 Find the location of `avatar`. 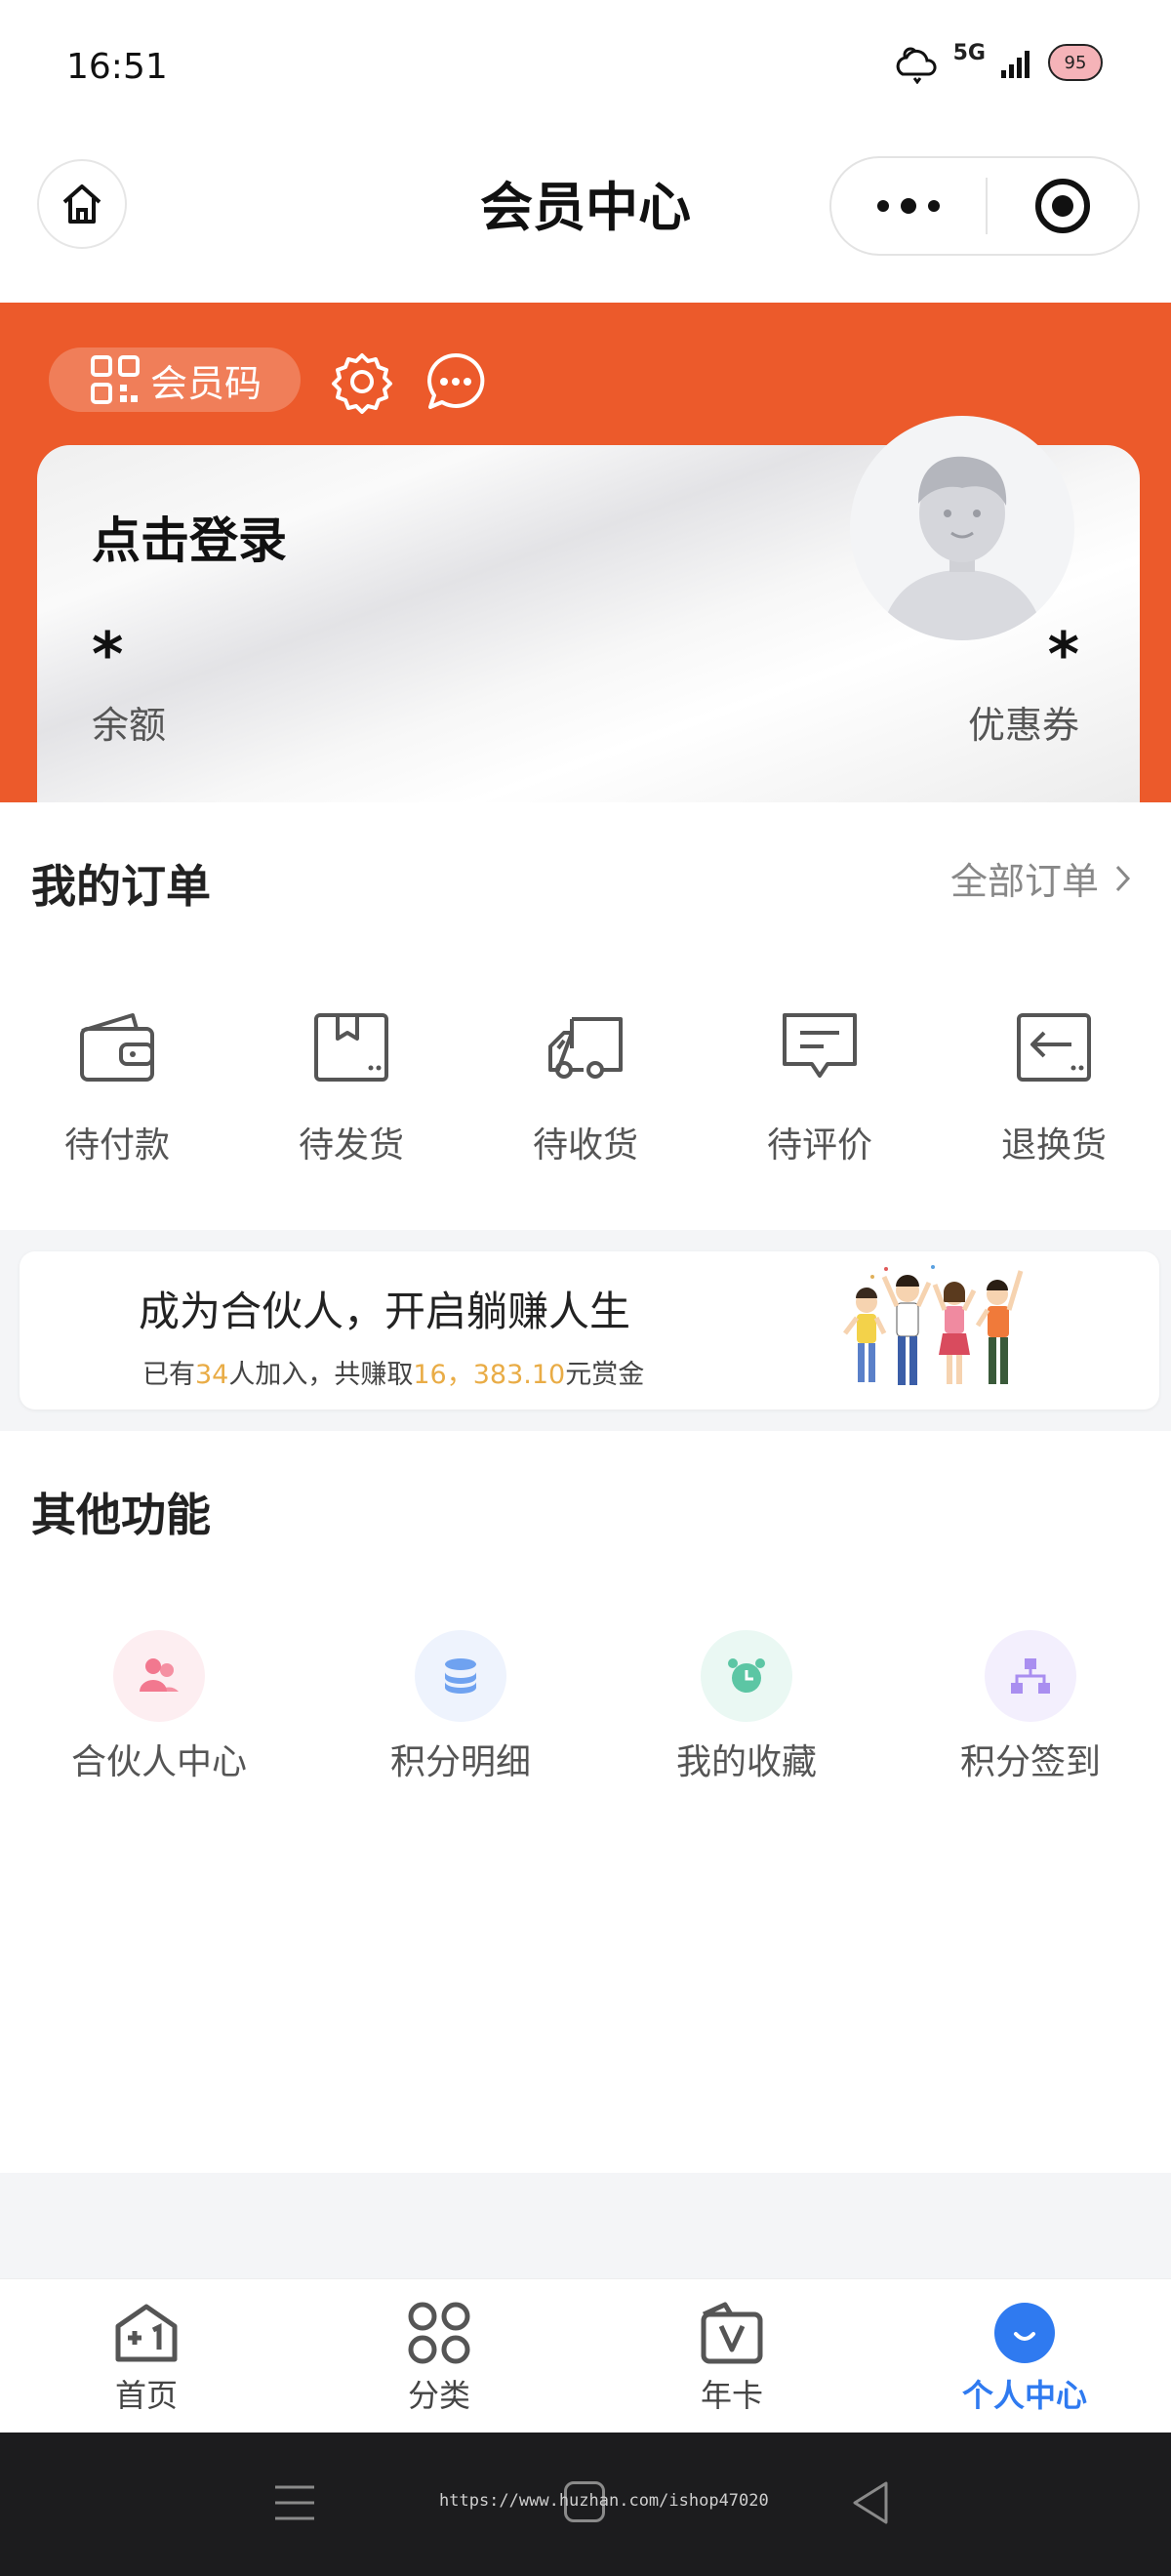

avatar is located at coordinates (962, 528).